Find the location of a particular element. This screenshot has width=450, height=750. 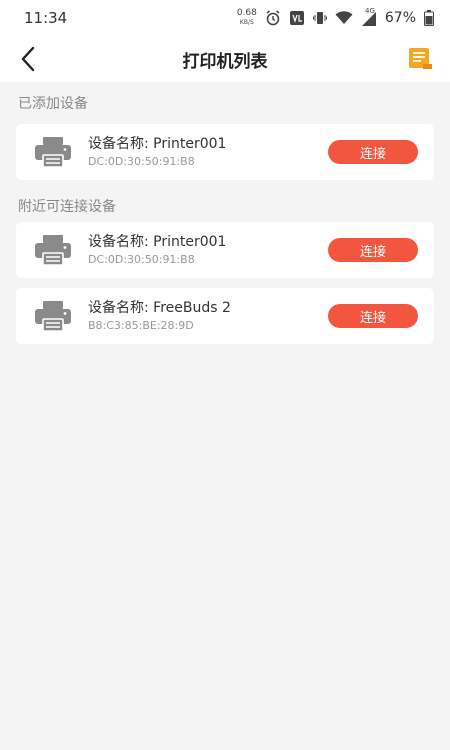

device-mac: B8:C3:85:BE:28:9D is located at coordinates (141, 325).